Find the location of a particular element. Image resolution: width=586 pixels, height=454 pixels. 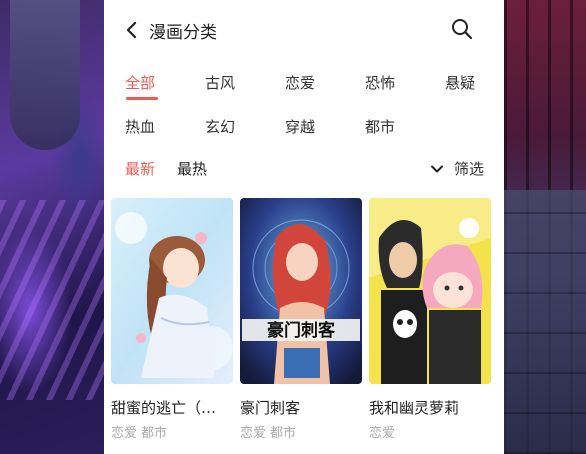

sort-hottest: 最热 is located at coordinates (192, 168).